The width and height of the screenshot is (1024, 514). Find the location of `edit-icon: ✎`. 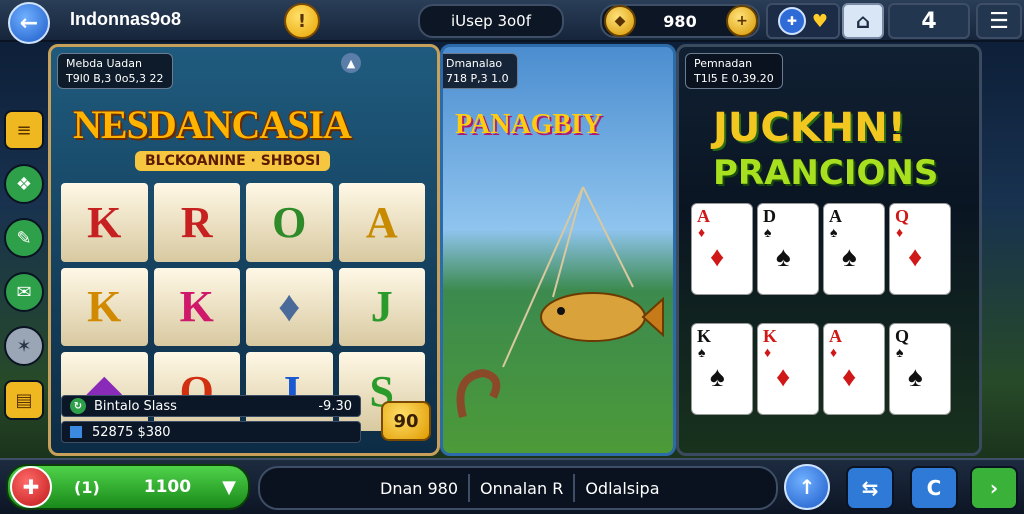

edit-icon: ✎ is located at coordinates (24, 238).